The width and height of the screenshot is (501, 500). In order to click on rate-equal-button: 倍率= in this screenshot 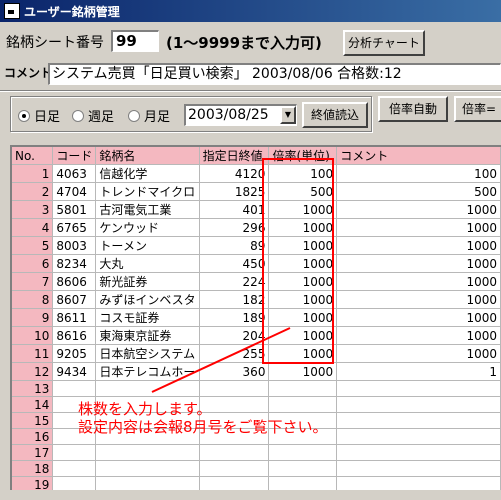, I will do `click(477, 109)`.